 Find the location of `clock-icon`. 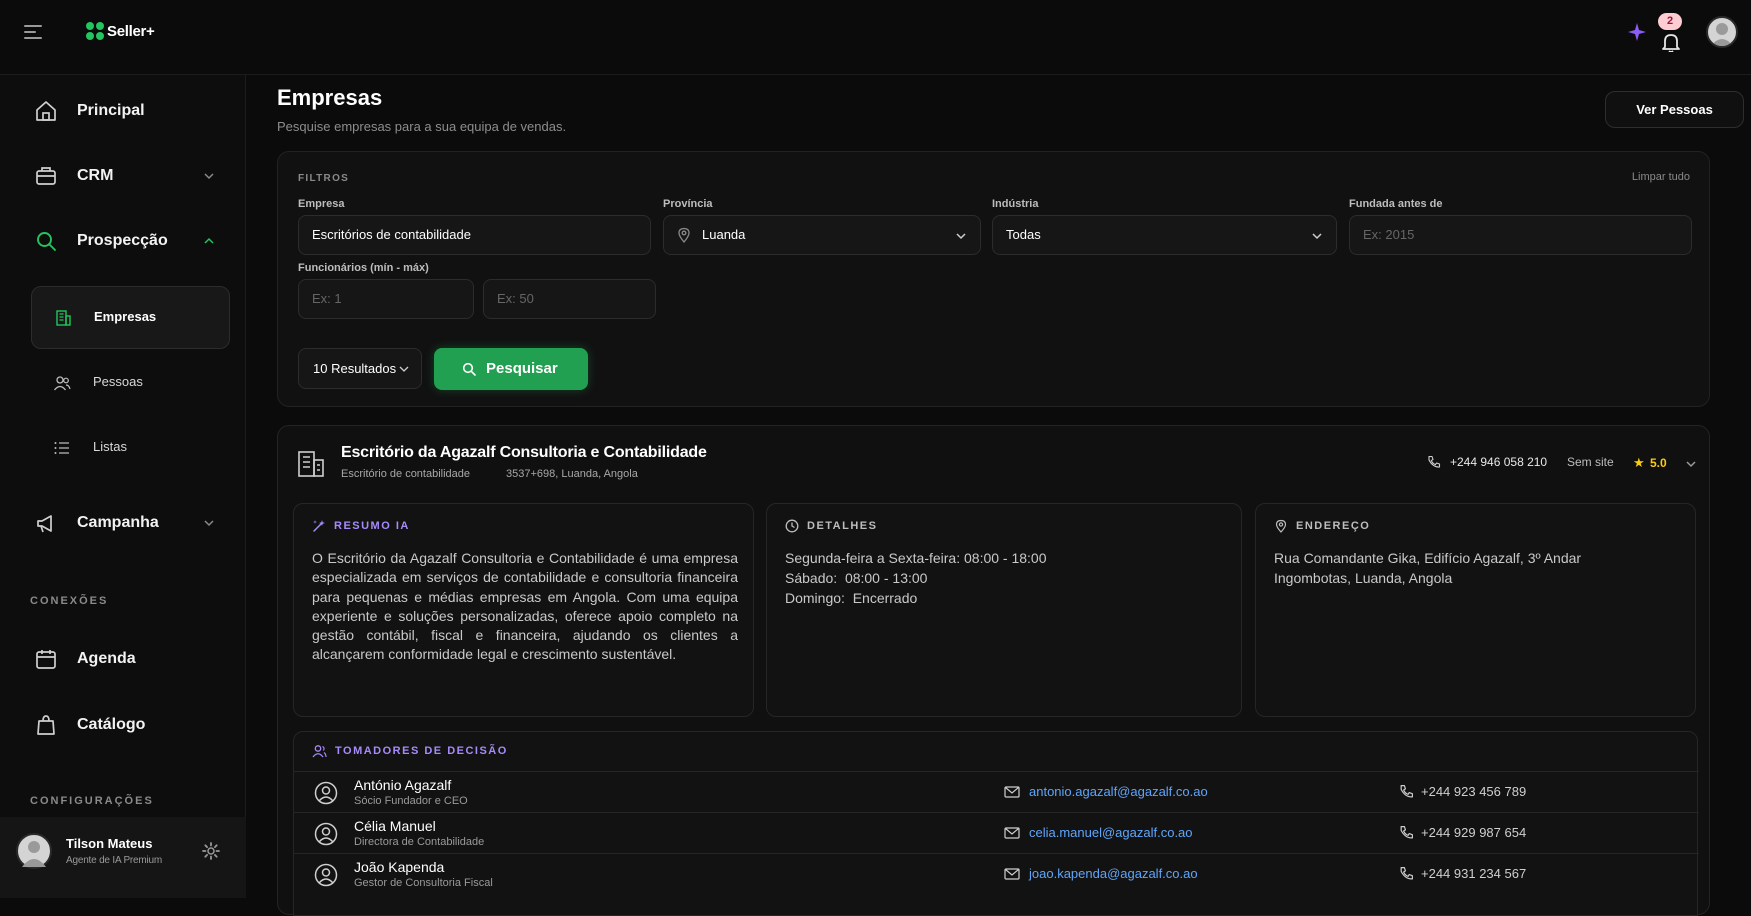

clock-icon is located at coordinates (792, 526).